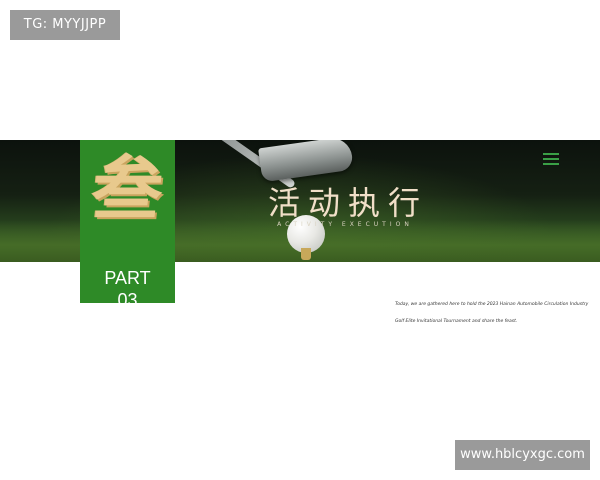 The height and width of the screenshot is (480, 600). I want to click on golf-club-head, so click(306, 161).